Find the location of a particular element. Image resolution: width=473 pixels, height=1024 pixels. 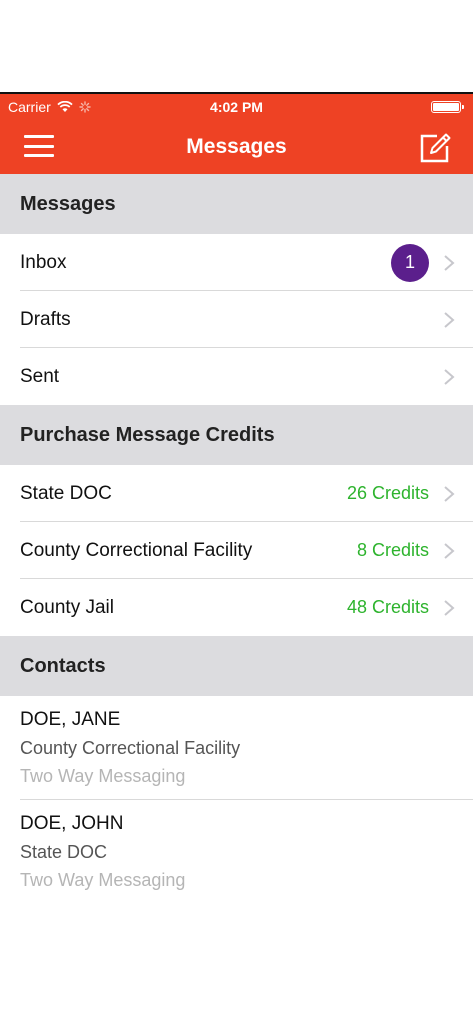

status-bar: Carrier 4:02 PM is located at coordinates (236, 107).